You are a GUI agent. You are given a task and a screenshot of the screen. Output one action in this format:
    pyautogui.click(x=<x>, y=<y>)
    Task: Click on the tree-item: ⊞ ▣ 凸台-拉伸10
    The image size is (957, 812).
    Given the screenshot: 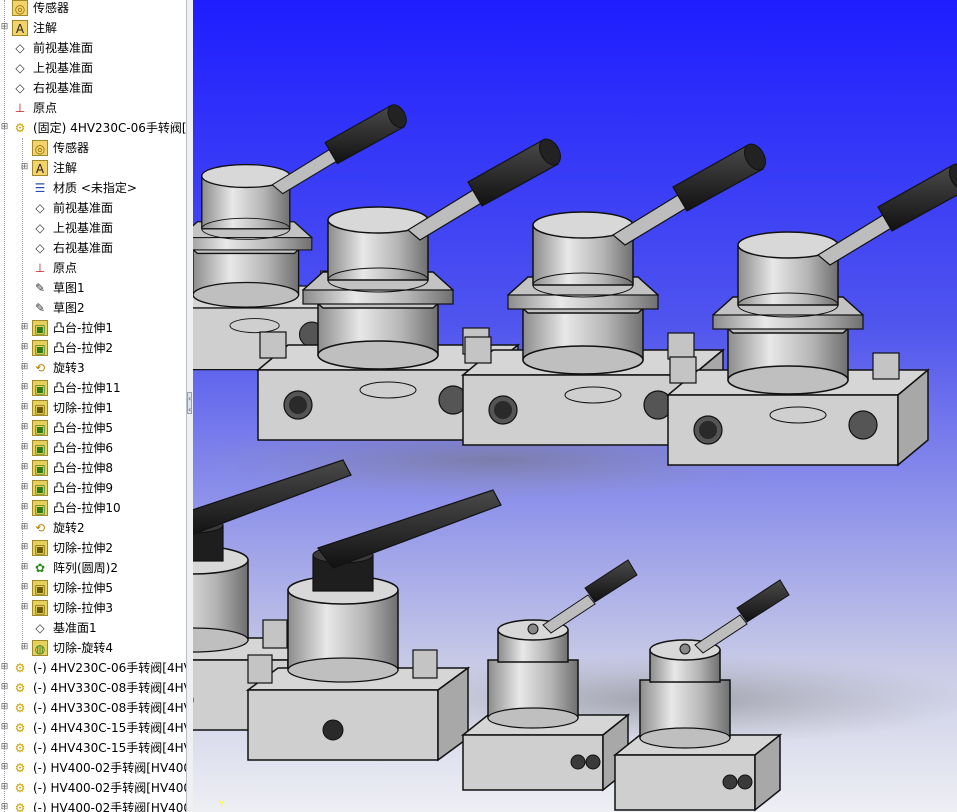 What is the action you would take?
    pyautogui.click(x=93, y=508)
    